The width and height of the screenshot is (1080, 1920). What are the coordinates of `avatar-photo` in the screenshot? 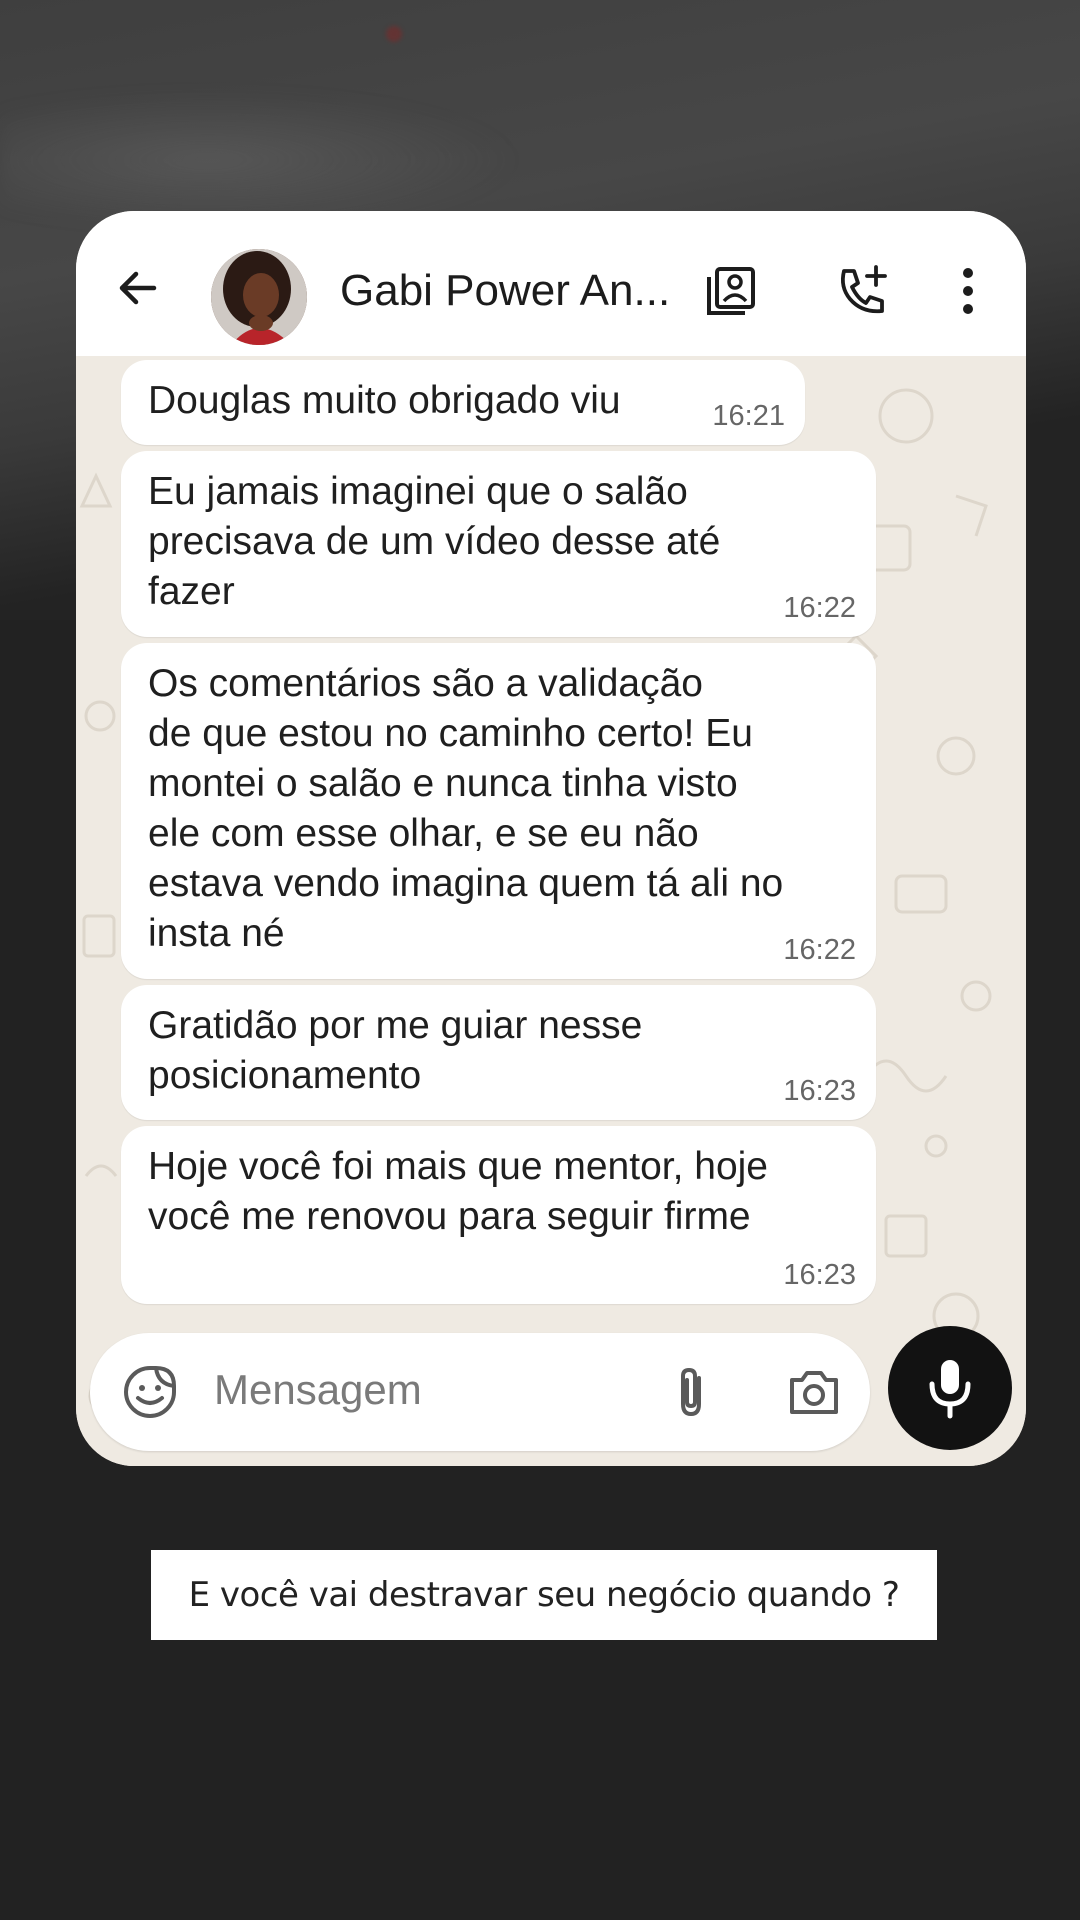 It's located at (259, 297).